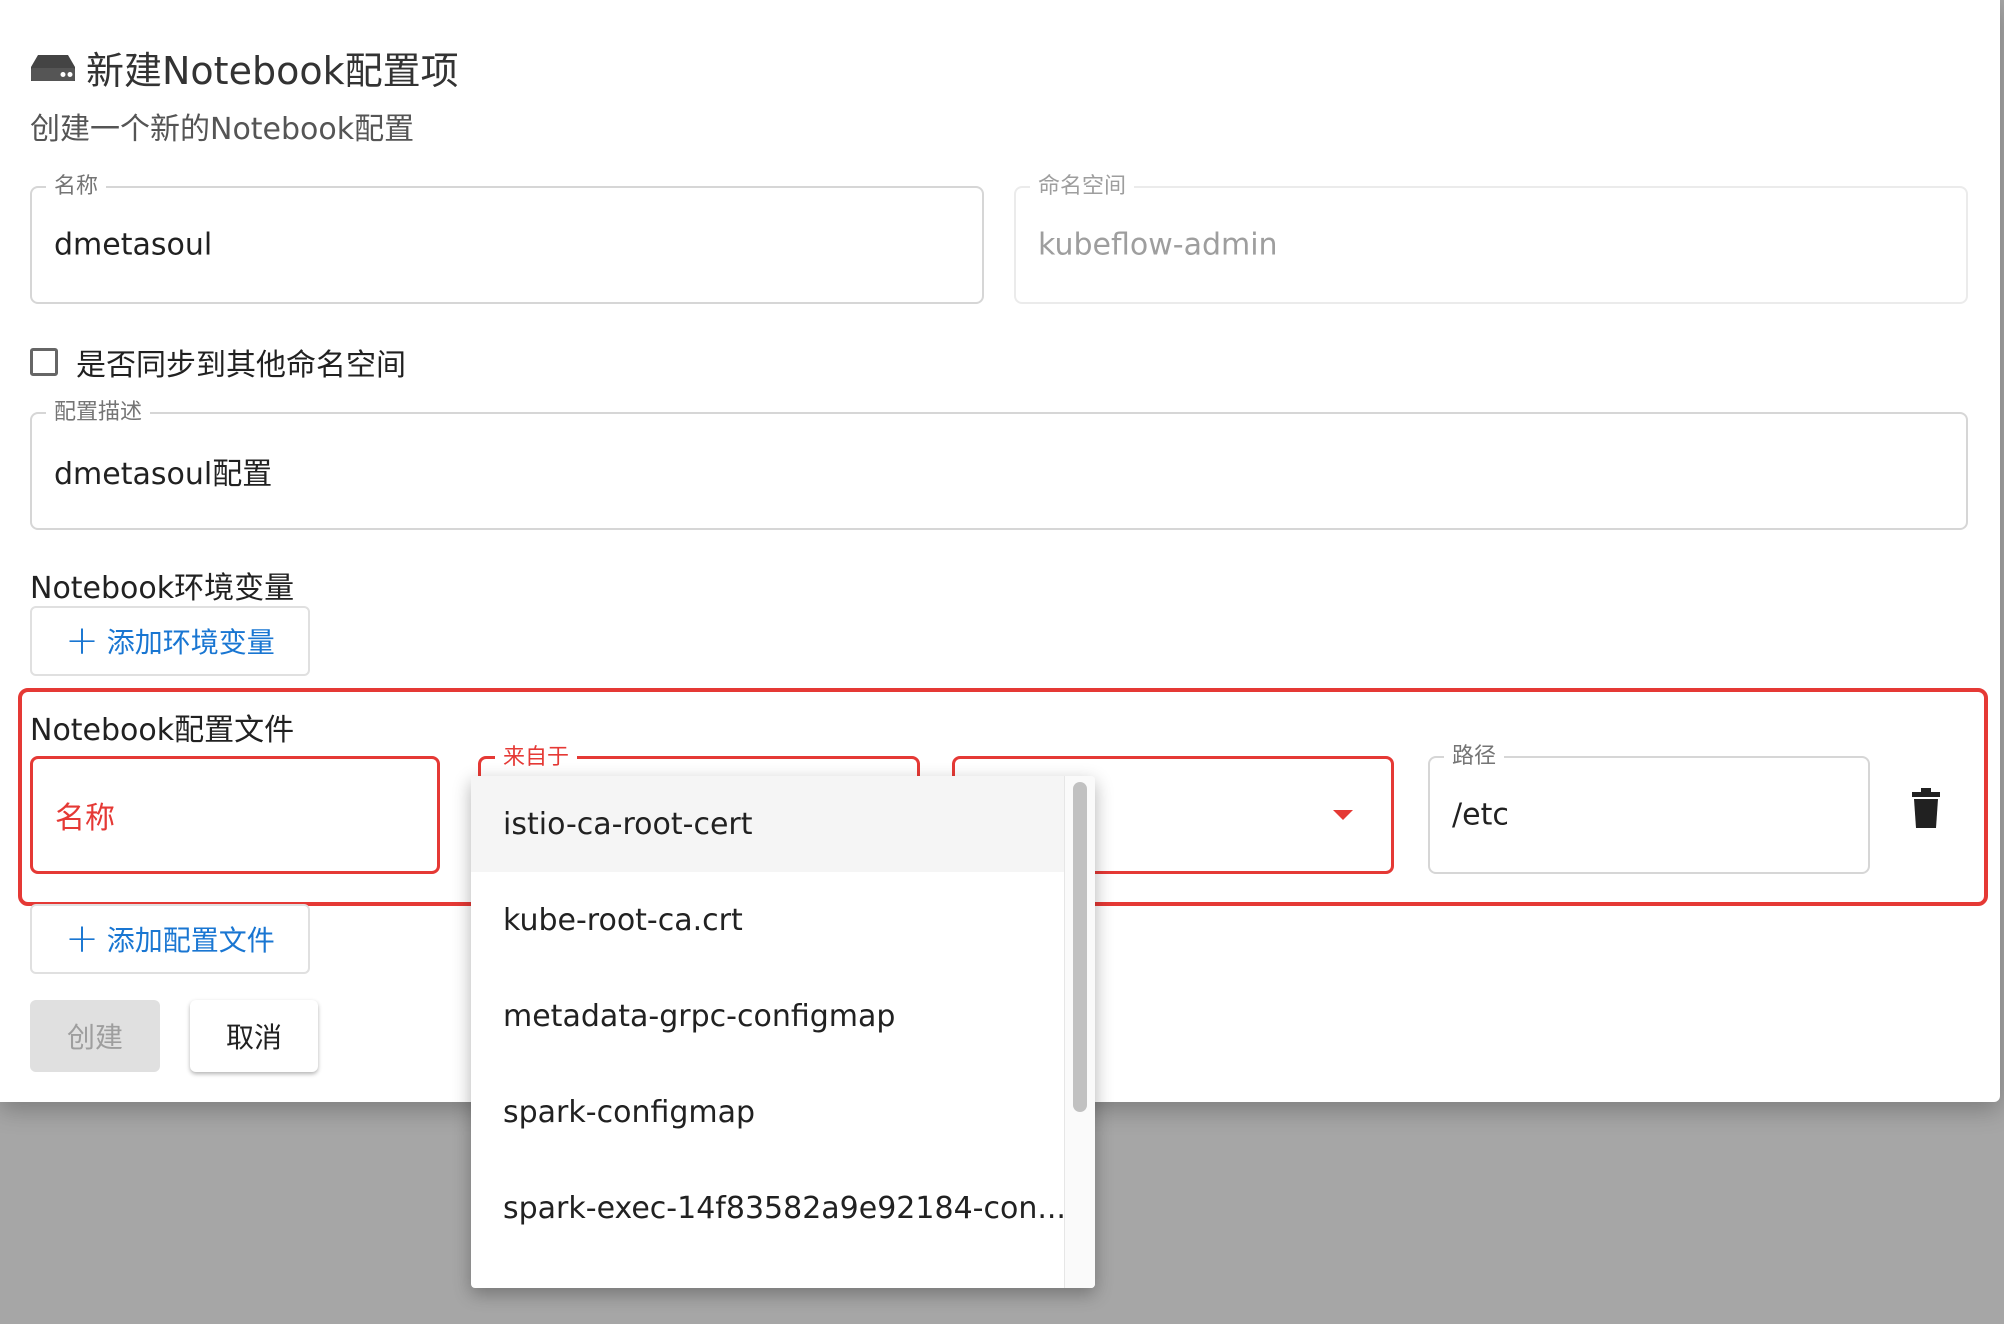 Image resolution: width=2004 pixels, height=1324 pixels. What do you see at coordinates (190, 642) in the screenshot?
I see `add-env-label: 添加环境变量` at bounding box center [190, 642].